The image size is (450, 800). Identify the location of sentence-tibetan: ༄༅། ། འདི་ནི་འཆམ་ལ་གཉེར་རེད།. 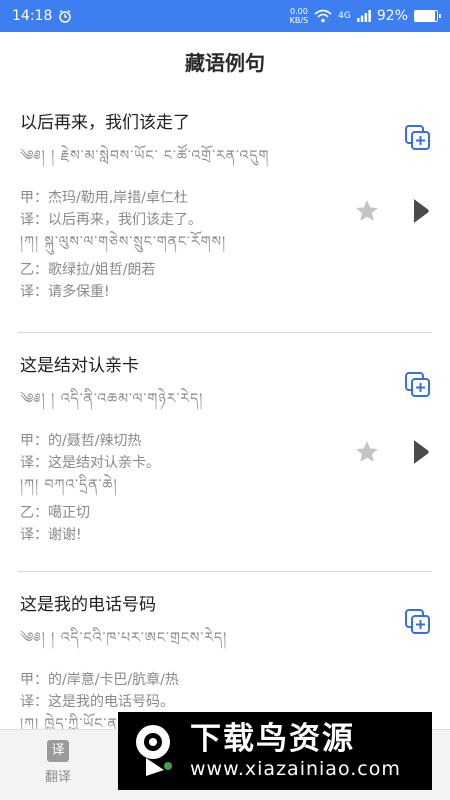
(112, 399).